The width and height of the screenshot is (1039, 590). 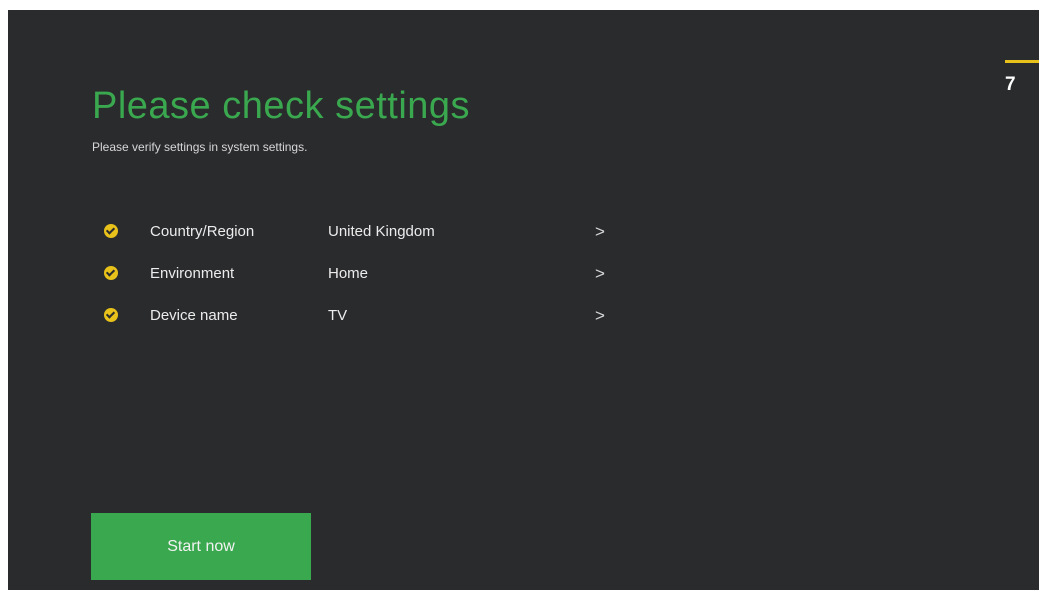 What do you see at coordinates (194, 315) in the screenshot?
I see `setting-label: Device name` at bounding box center [194, 315].